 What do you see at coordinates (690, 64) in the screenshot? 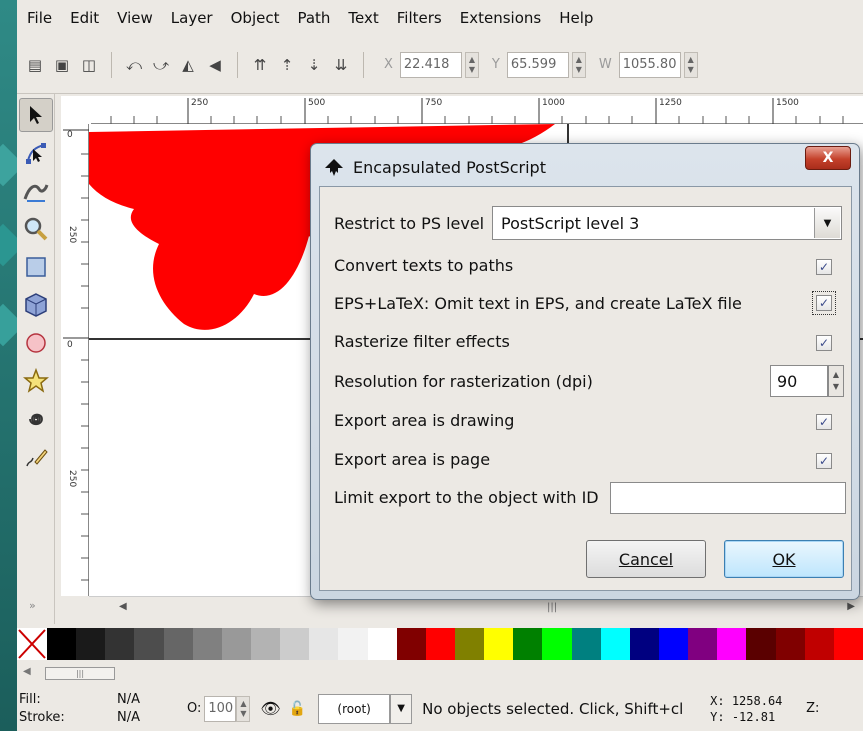
I see `w-spinner: ▲ ▼` at bounding box center [690, 64].